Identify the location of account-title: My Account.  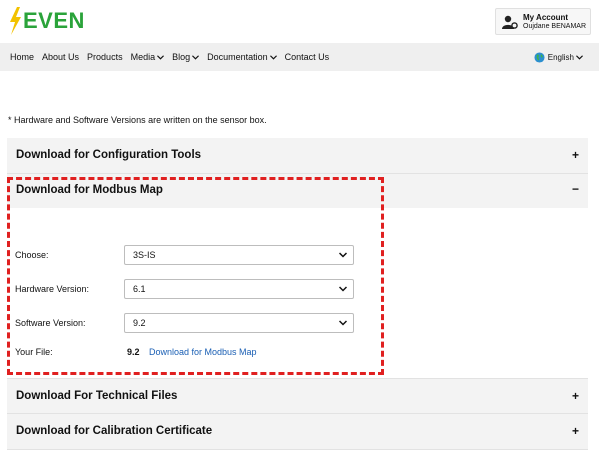
(546, 17).